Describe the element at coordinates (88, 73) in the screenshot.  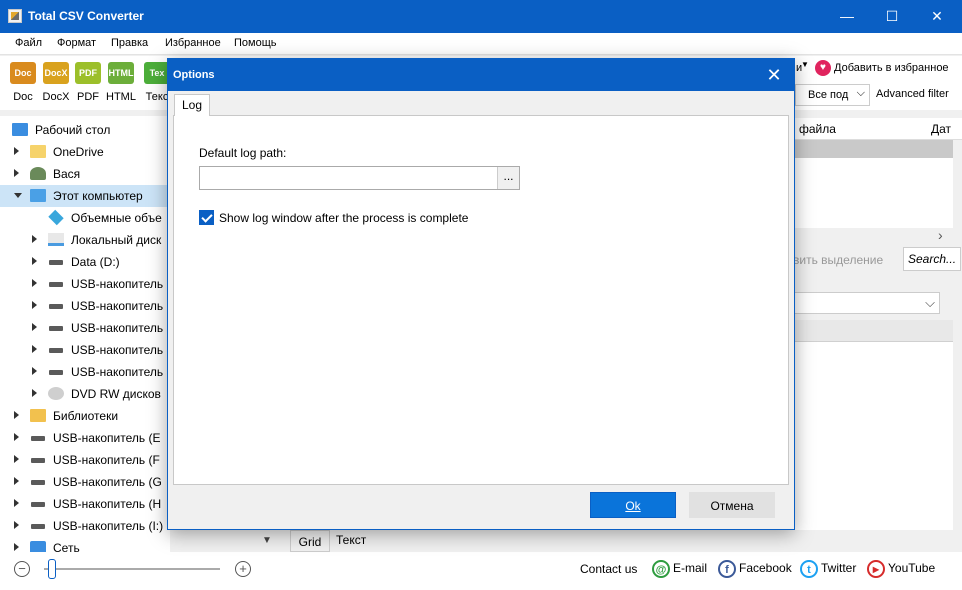
I see `pdf-icon: PDF` at that location.